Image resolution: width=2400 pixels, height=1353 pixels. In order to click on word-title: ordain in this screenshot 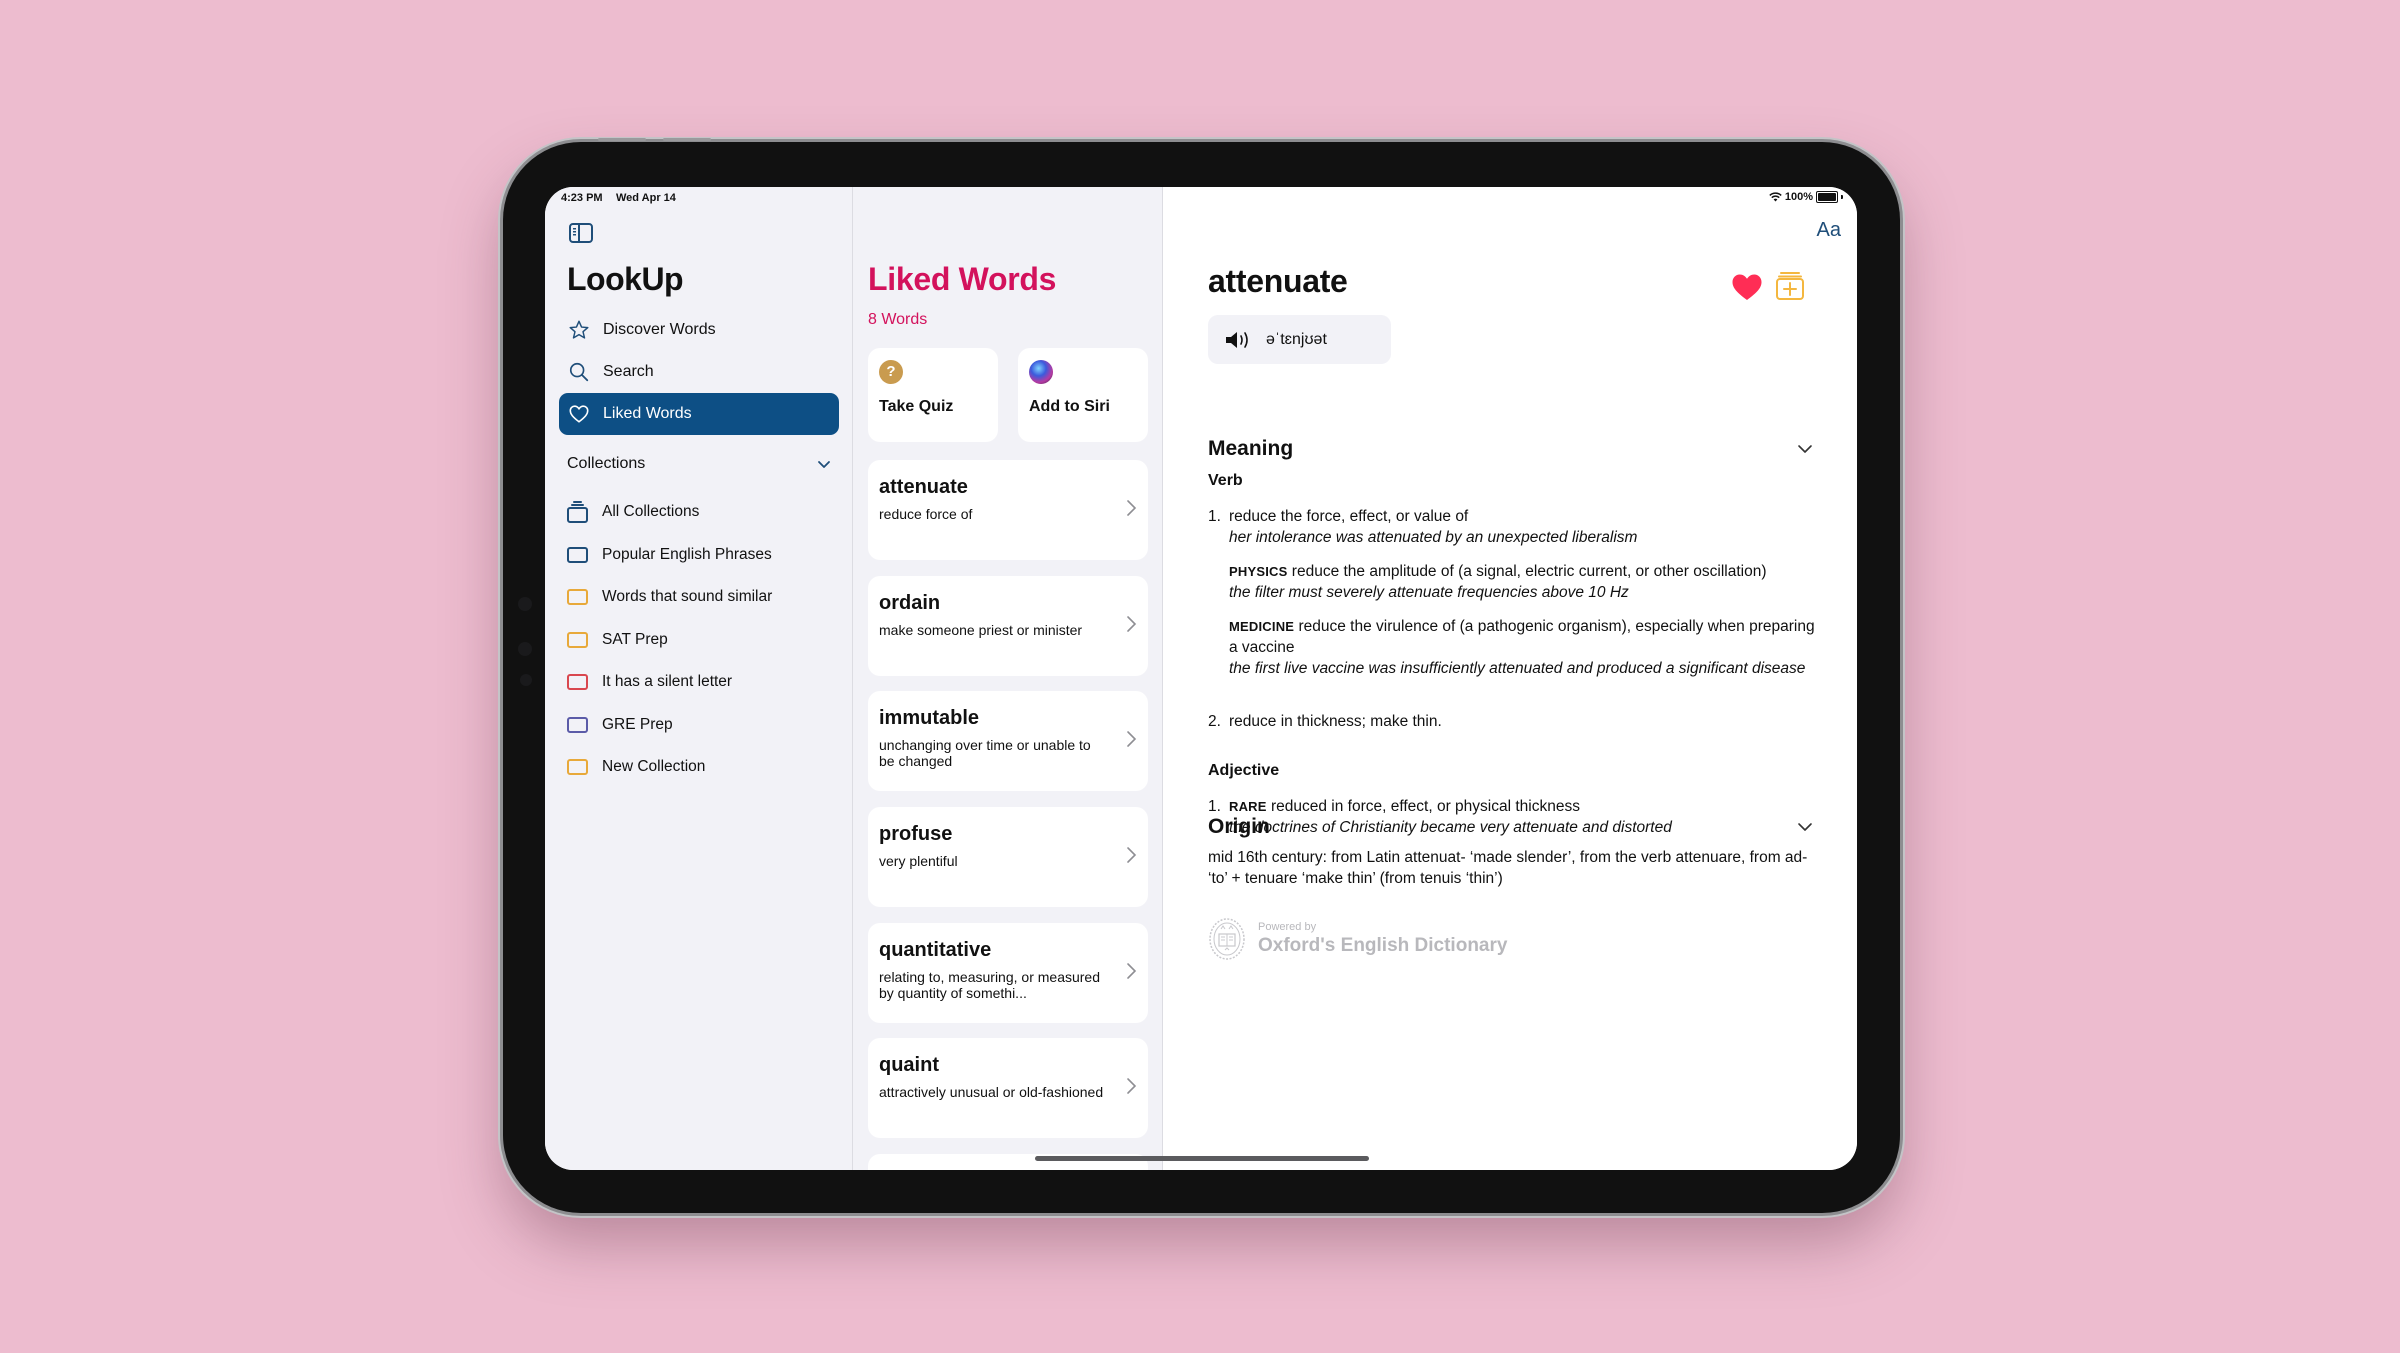, I will do `click(910, 603)`.